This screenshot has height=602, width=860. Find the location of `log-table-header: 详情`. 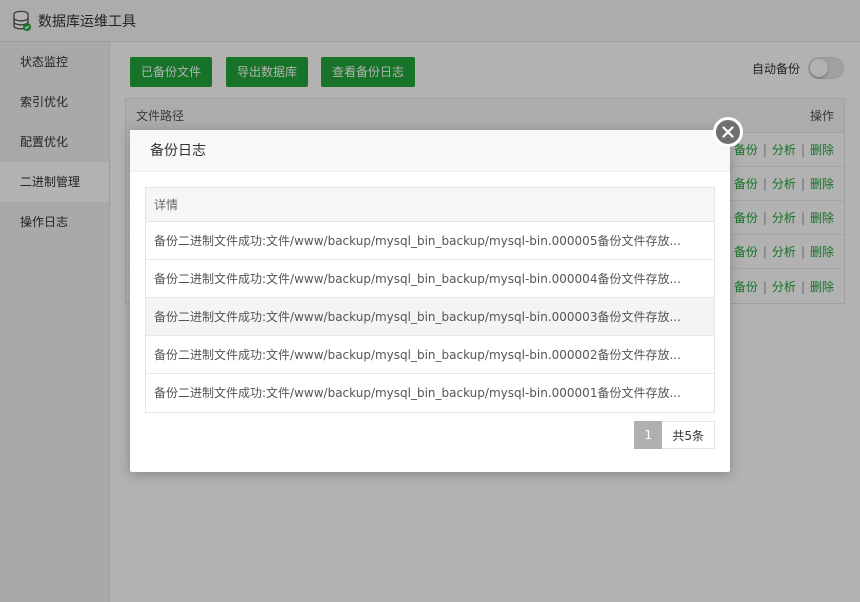

log-table-header: 详情 is located at coordinates (430, 205).